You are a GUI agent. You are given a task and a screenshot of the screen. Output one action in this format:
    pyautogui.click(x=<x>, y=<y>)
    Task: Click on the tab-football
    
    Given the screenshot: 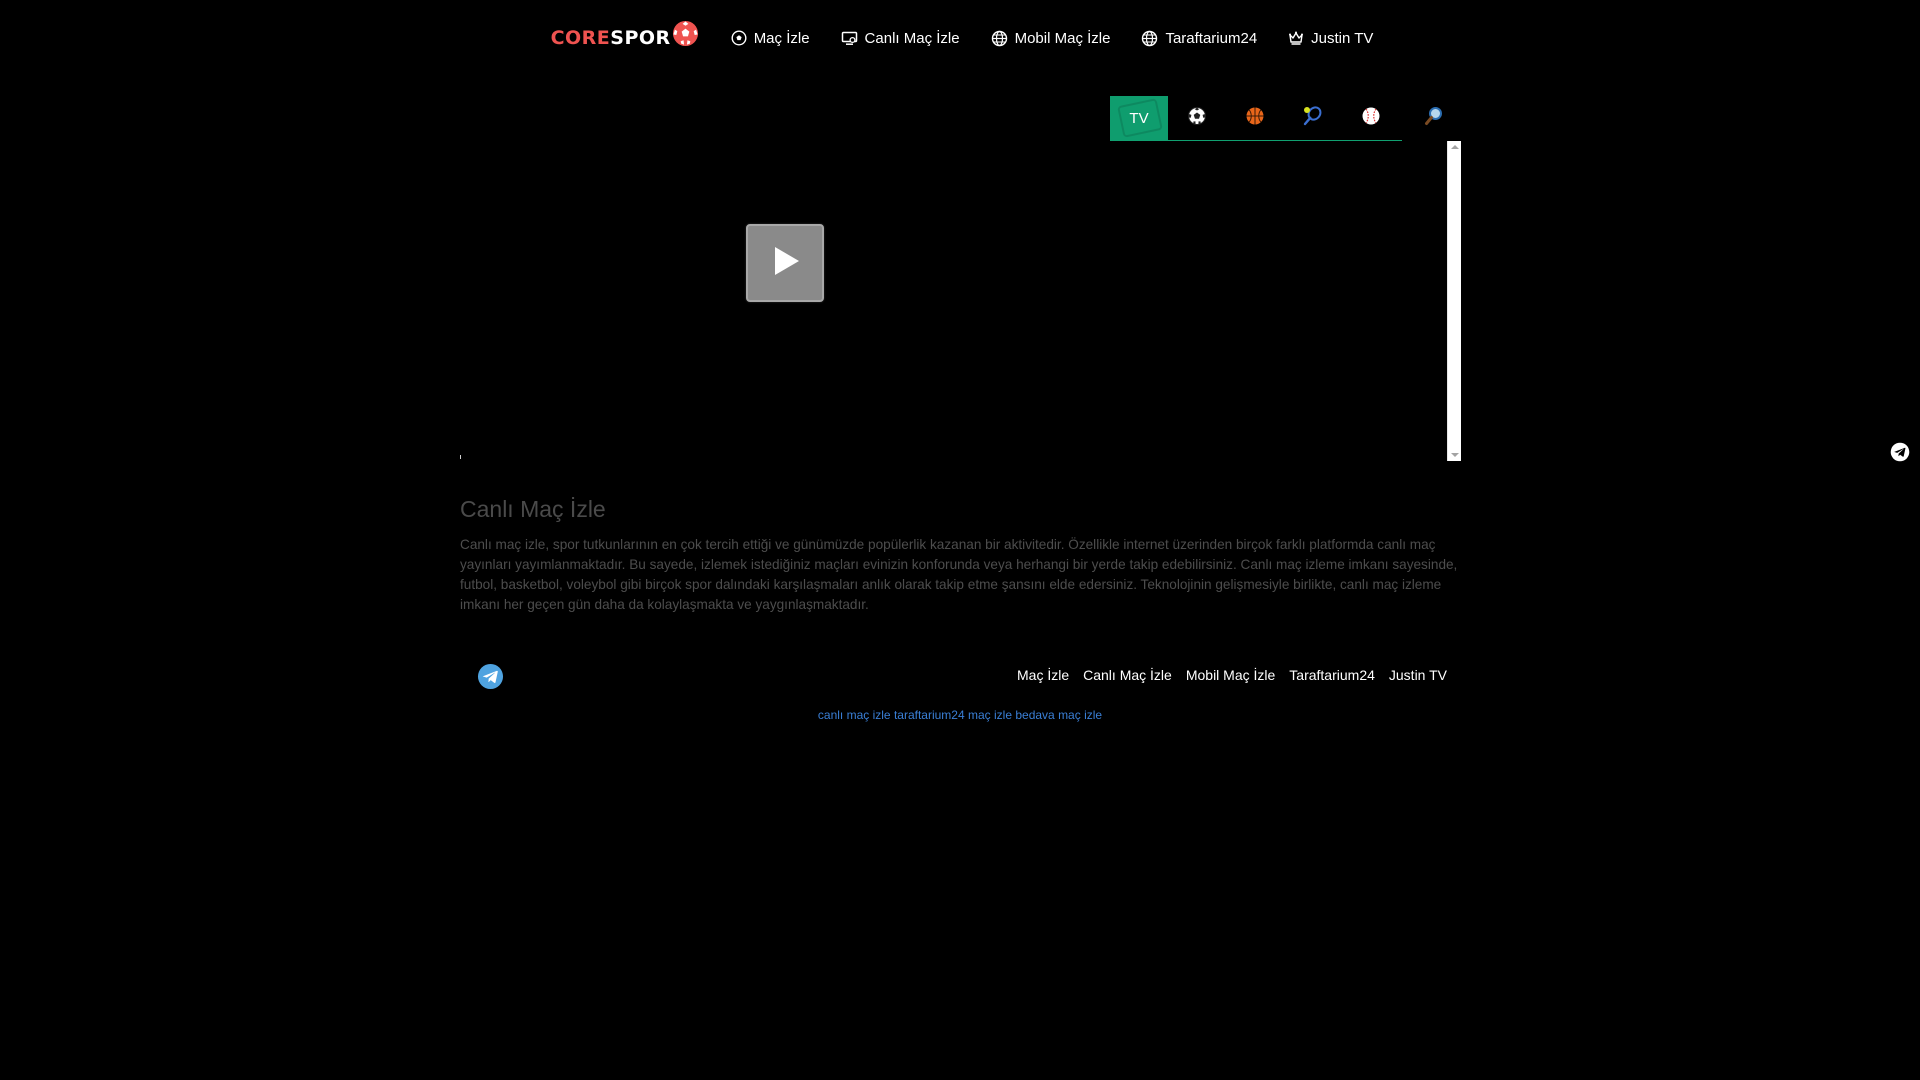 What is the action you would take?
    pyautogui.click(x=1197, y=118)
    